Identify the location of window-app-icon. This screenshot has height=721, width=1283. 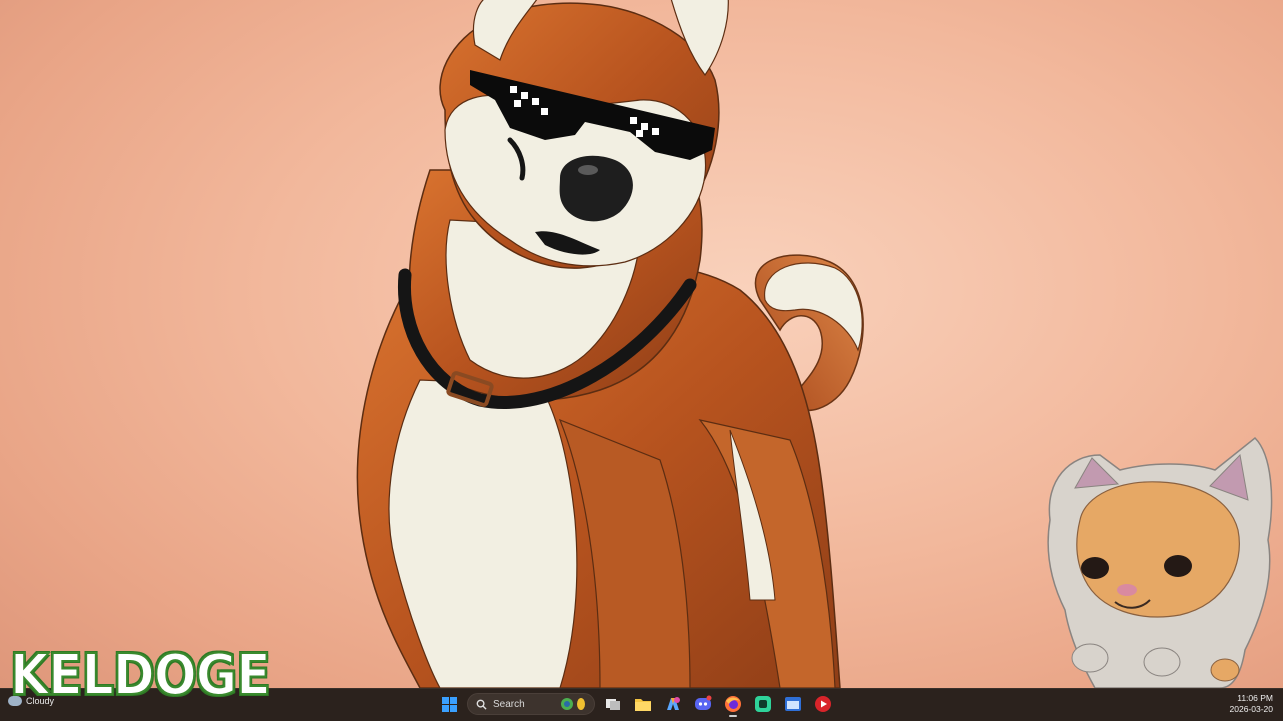
(793, 704).